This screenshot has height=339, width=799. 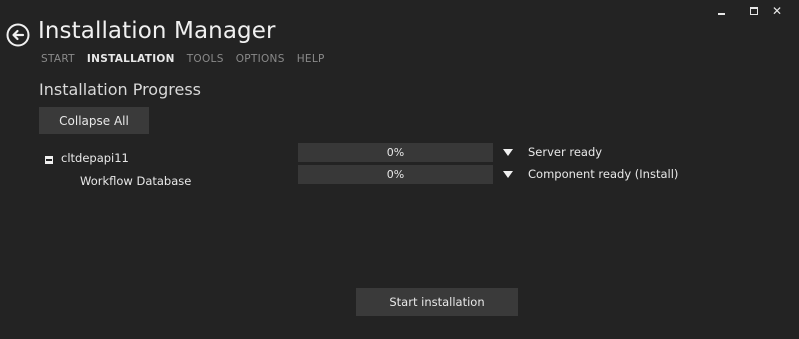 I want to click on nav-item-installation: INSTALLATION, so click(x=131, y=59).